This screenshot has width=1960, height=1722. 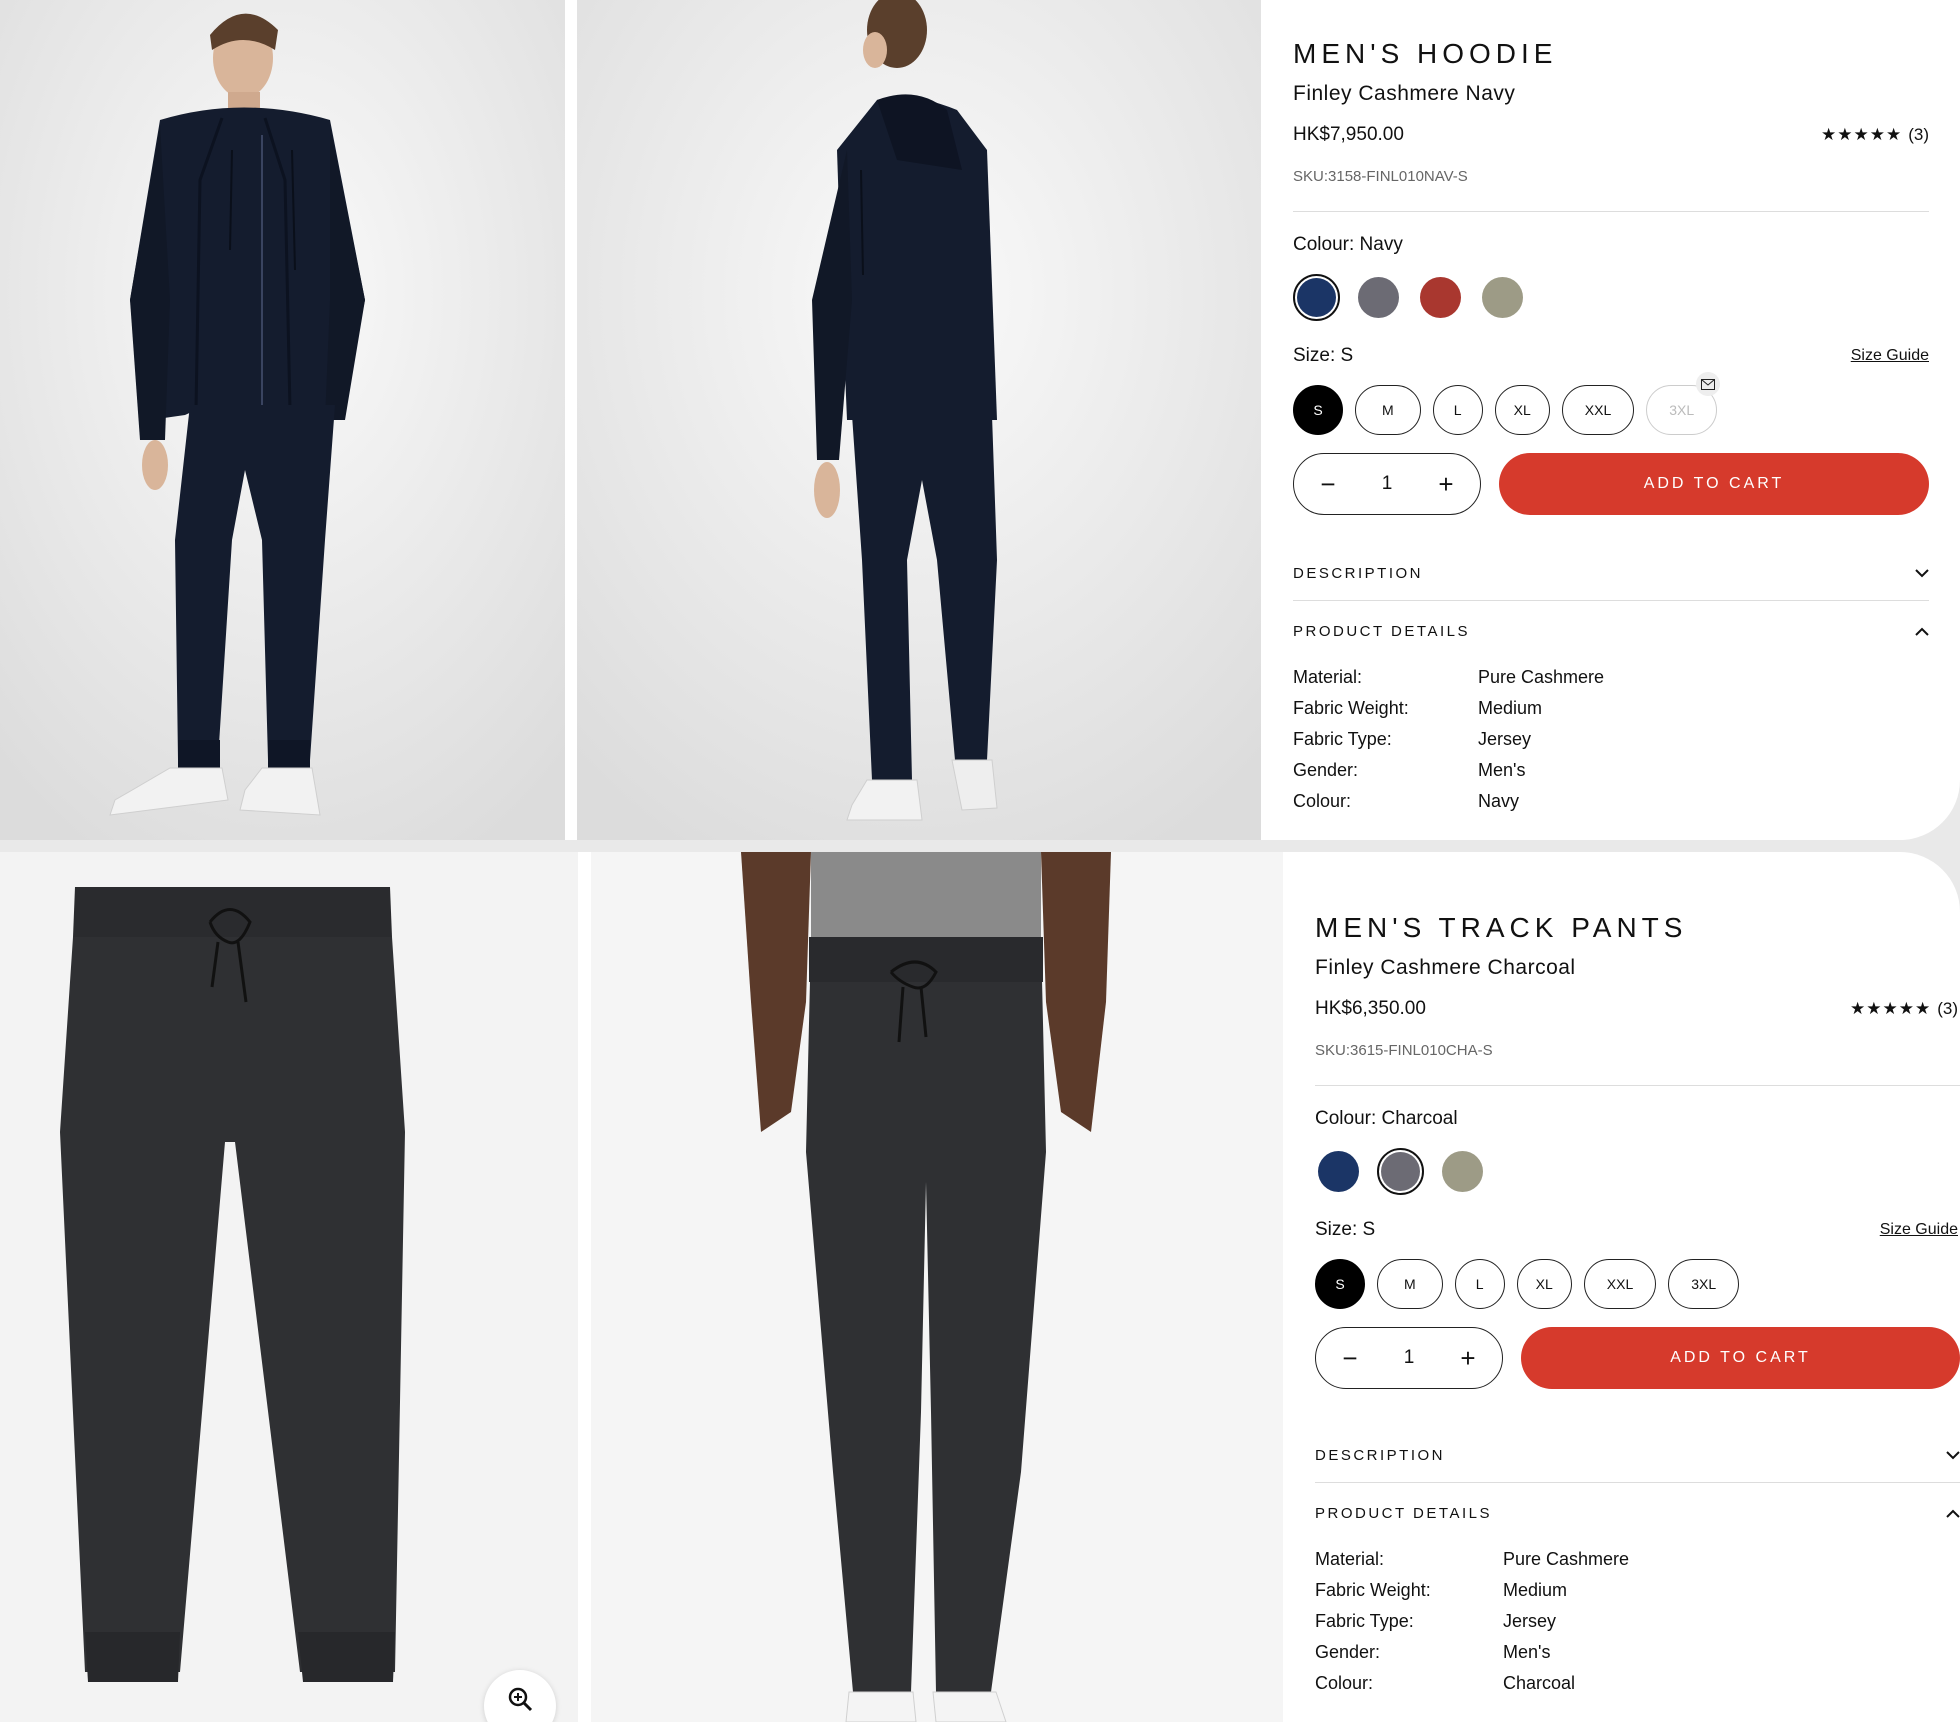 I want to click on product-price: HK$7,950.00, so click(x=1348, y=134).